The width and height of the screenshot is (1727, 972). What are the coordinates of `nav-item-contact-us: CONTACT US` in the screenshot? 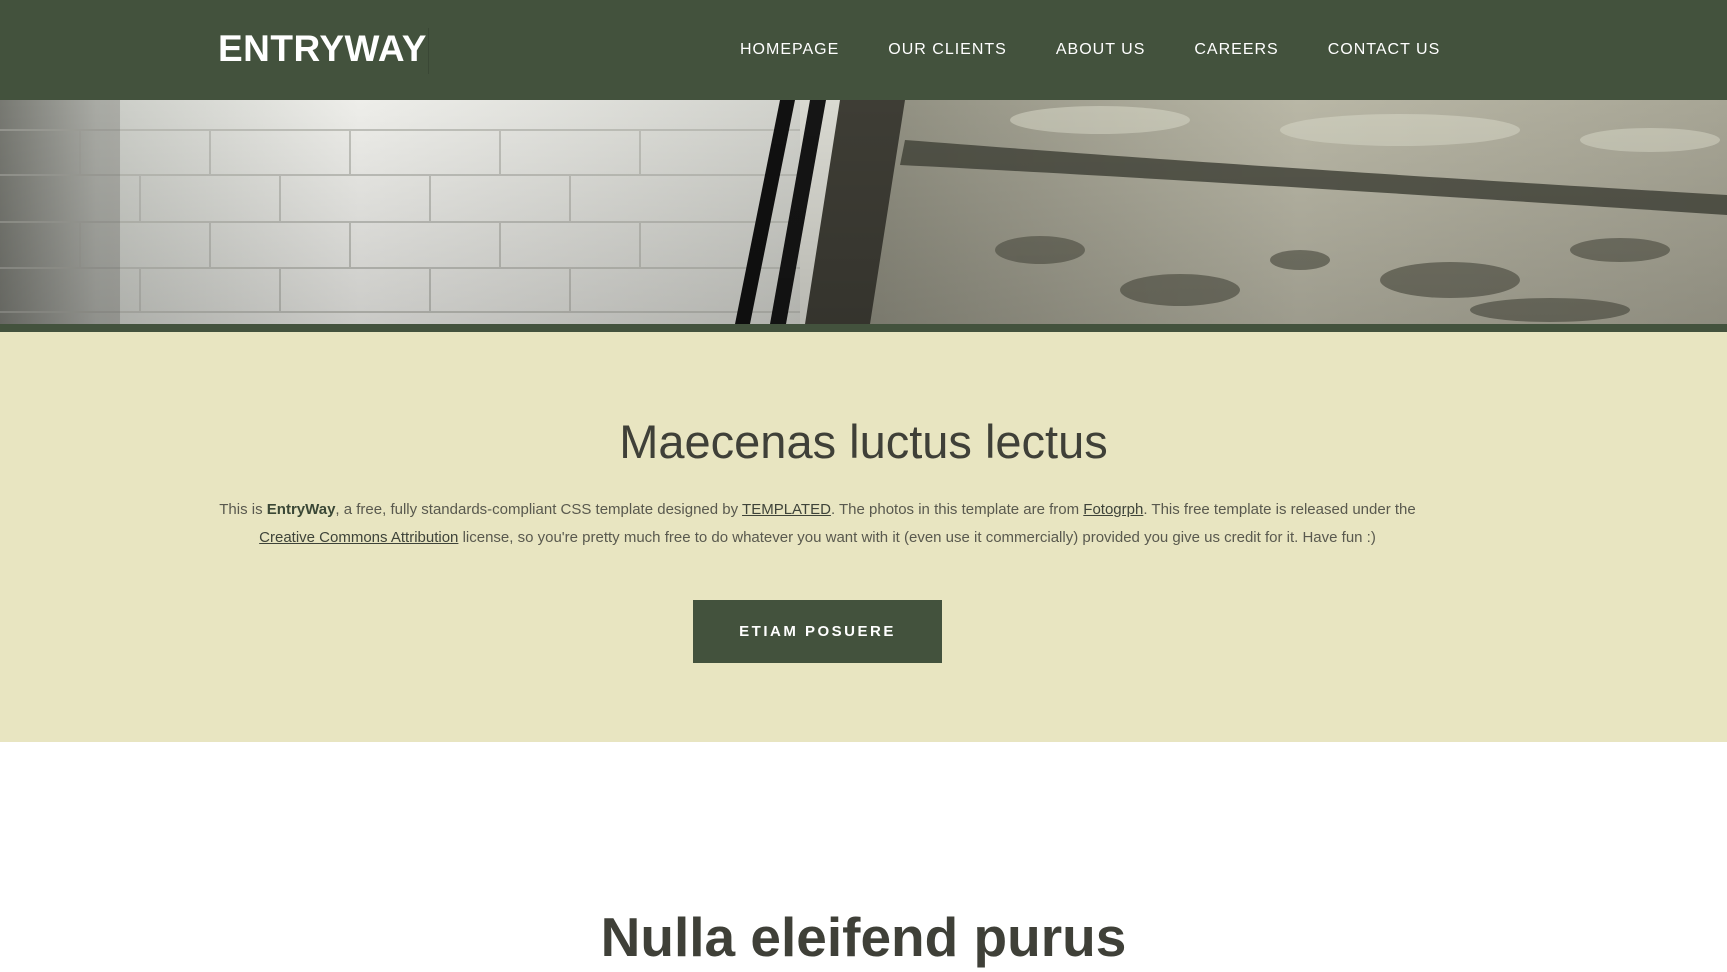 It's located at (1384, 47).